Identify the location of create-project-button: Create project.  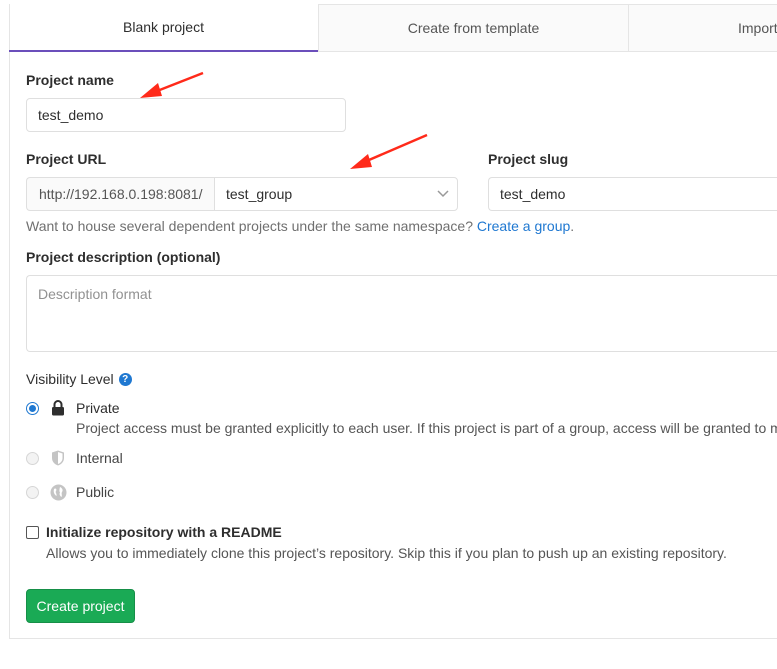
(80, 606).